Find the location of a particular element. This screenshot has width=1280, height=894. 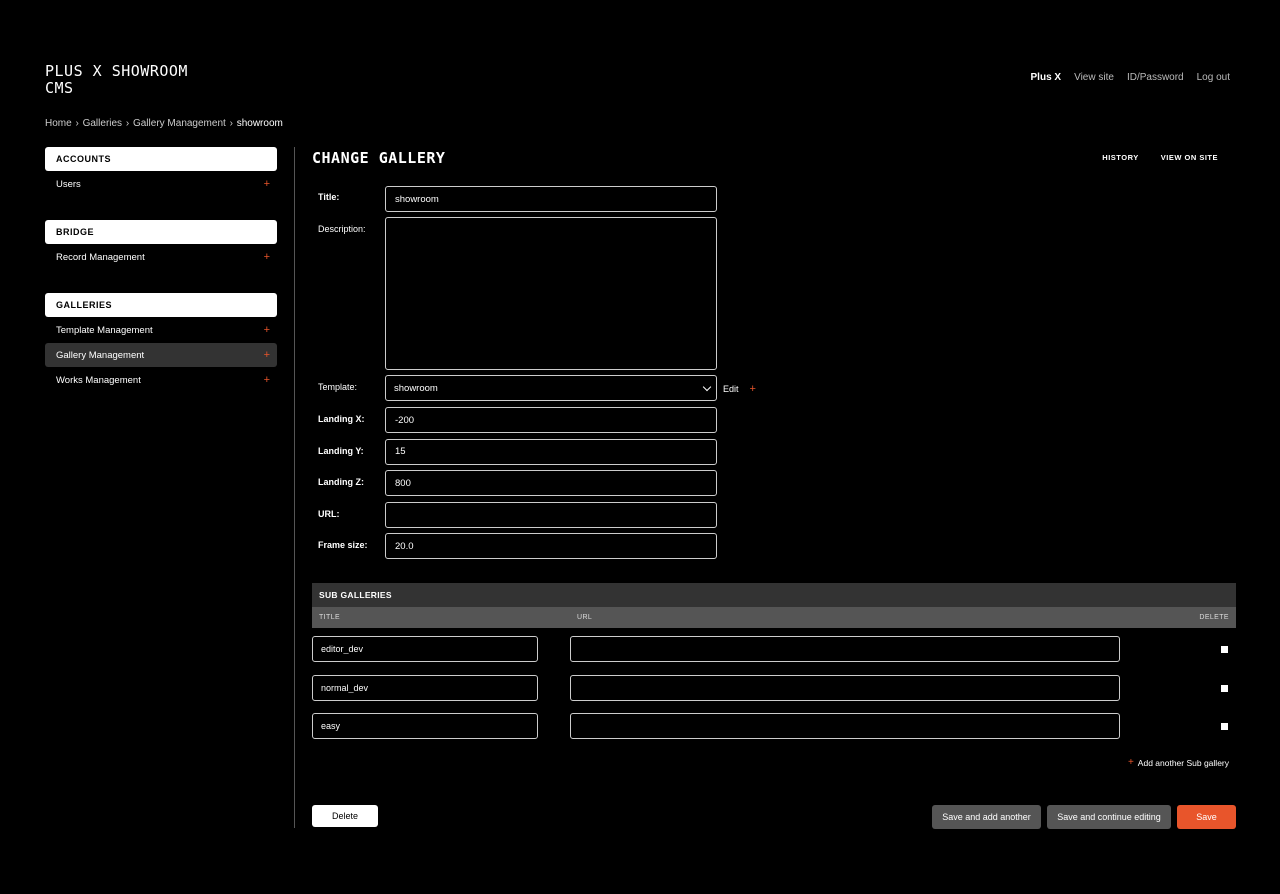

logout-link: Log out is located at coordinates (1213, 77).